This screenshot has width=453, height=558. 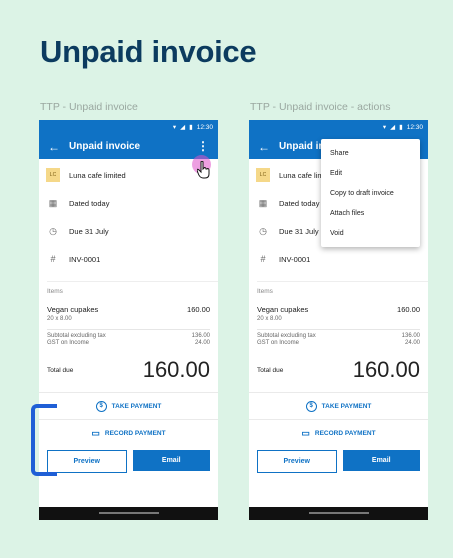 What do you see at coordinates (370, 153) in the screenshot?
I see `menu-item-share: Share` at bounding box center [370, 153].